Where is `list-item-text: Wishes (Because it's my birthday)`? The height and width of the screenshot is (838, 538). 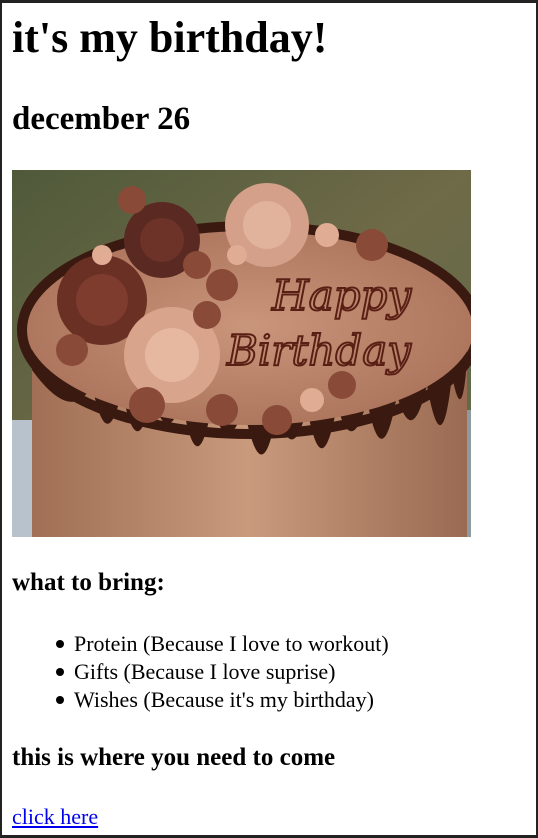 list-item-text: Wishes (Because it's my birthday) is located at coordinates (224, 699).